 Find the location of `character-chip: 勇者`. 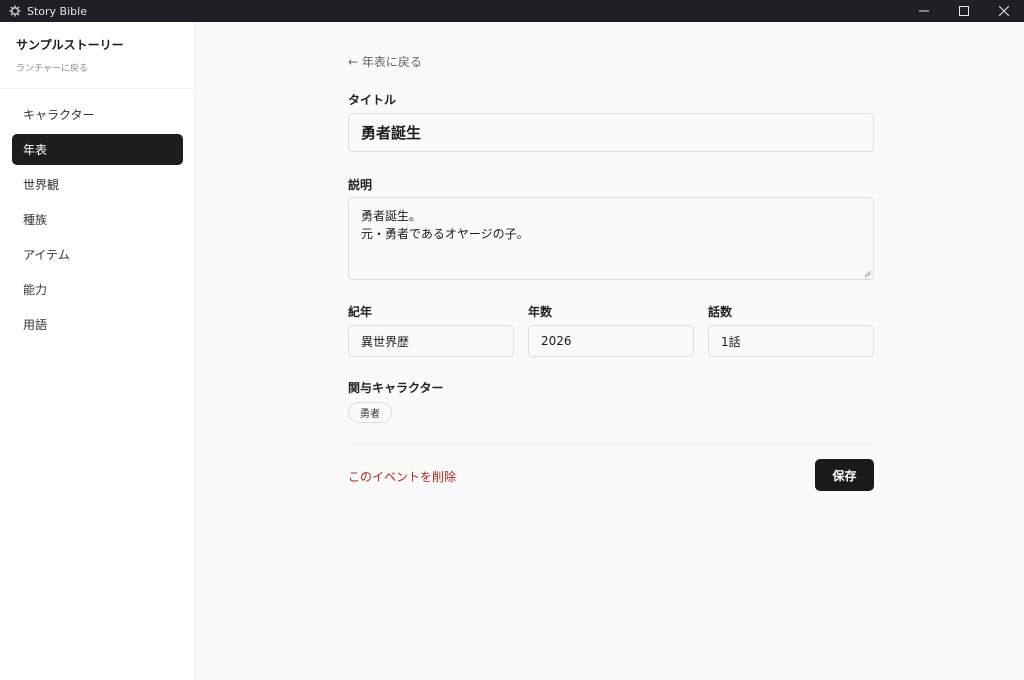

character-chip: 勇者 is located at coordinates (370, 412).